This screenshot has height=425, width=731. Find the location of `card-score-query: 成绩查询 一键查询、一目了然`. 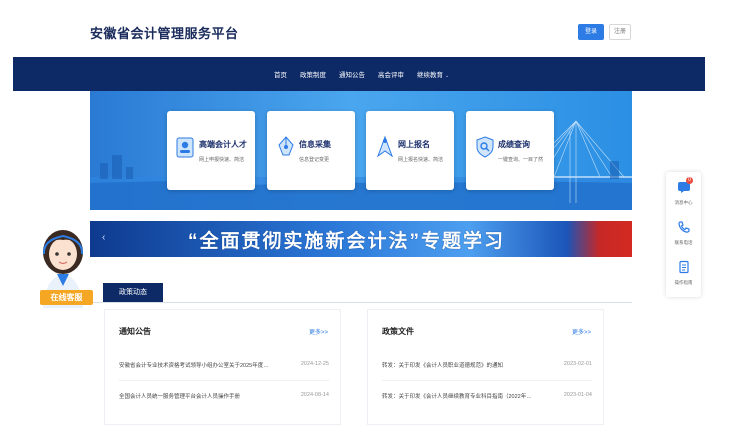

card-score-query: 成绩查询 一键查询、一目了然 is located at coordinates (510, 150).